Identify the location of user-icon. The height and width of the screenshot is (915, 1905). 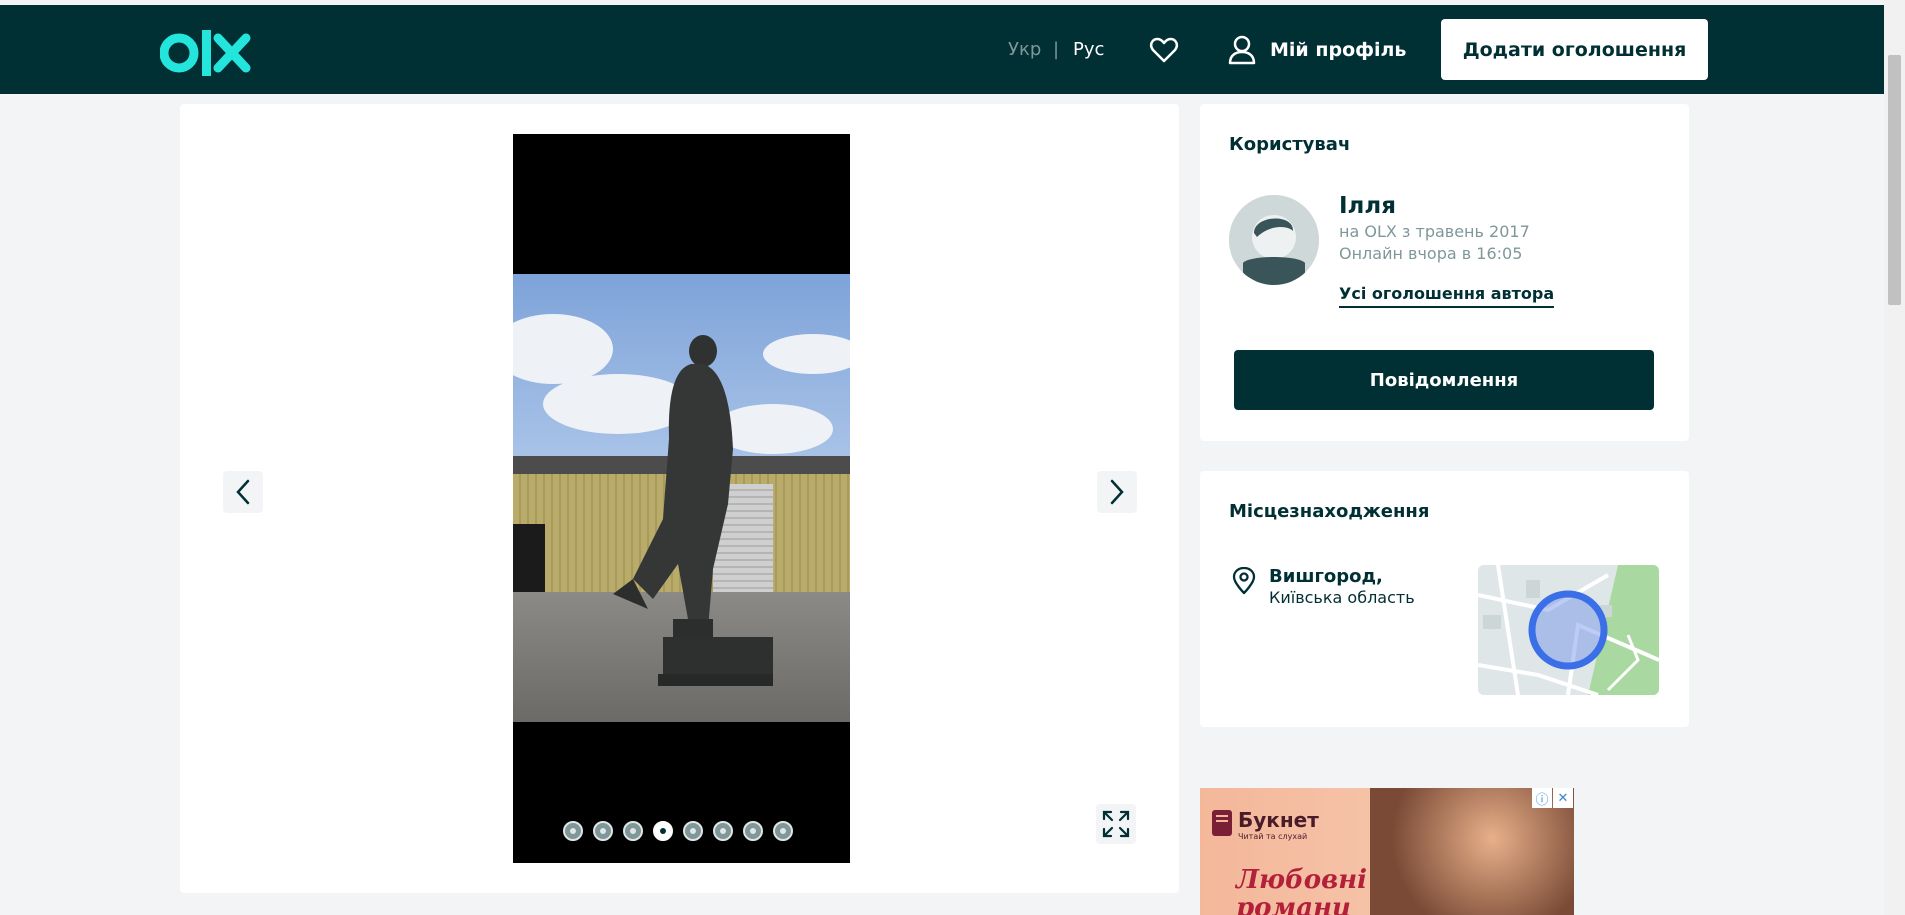
(1242, 50).